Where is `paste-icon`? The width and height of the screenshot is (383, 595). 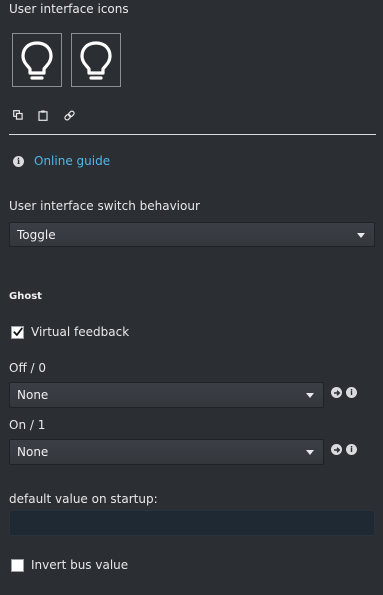 paste-icon is located at coordinates (43, 115).